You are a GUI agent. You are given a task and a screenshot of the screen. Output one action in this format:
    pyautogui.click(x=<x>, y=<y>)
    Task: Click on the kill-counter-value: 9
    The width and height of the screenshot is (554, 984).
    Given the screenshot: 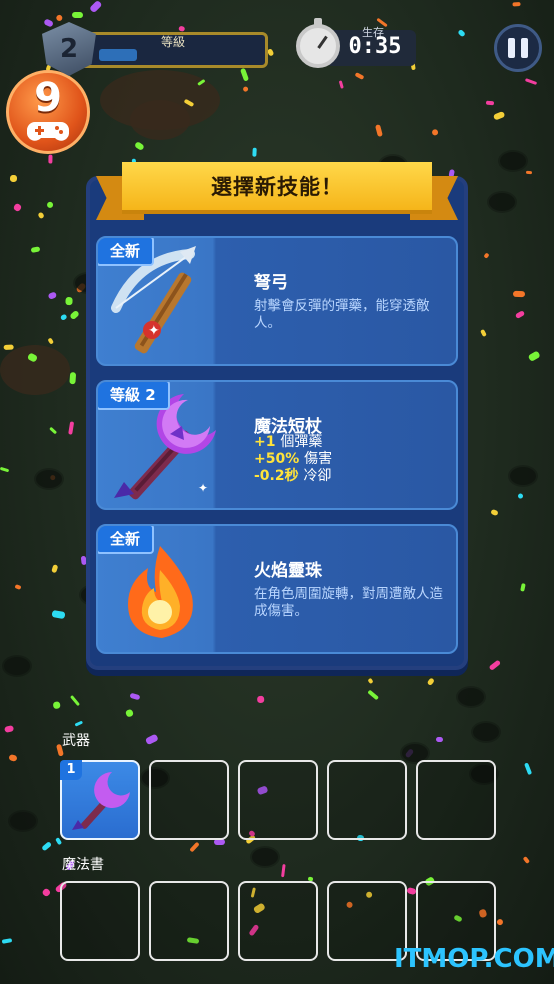 What is the action you would take?
    pyautogui.click(x=48, y=98)
    